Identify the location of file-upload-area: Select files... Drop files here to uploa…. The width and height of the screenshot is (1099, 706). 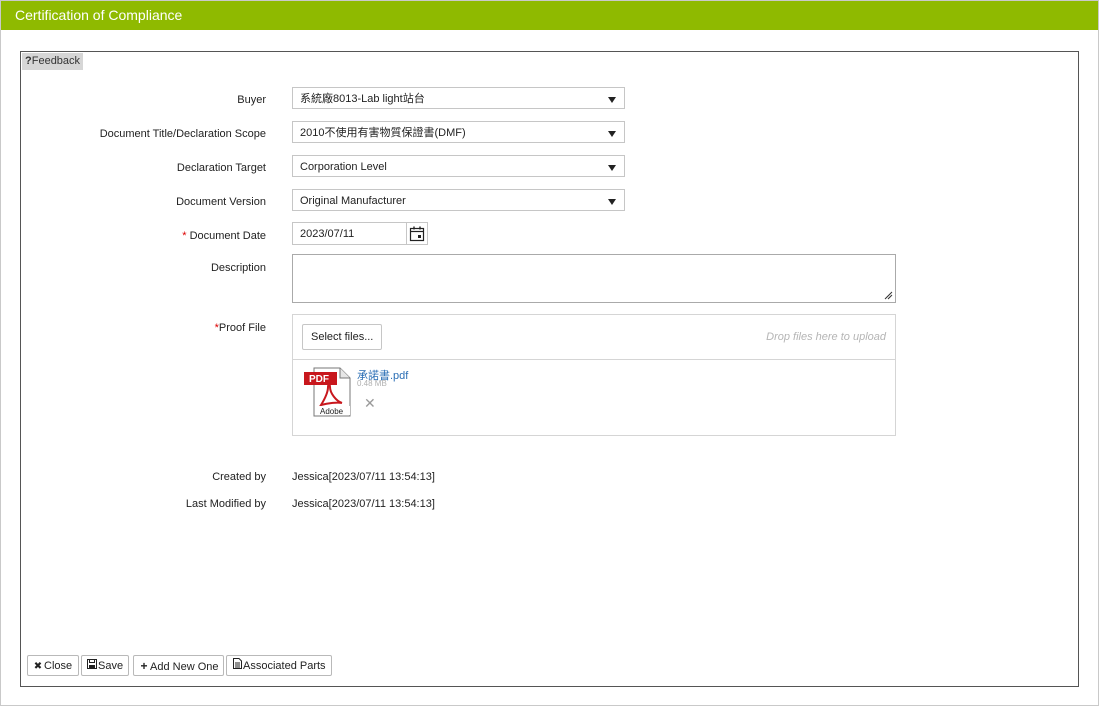
(594, 375).